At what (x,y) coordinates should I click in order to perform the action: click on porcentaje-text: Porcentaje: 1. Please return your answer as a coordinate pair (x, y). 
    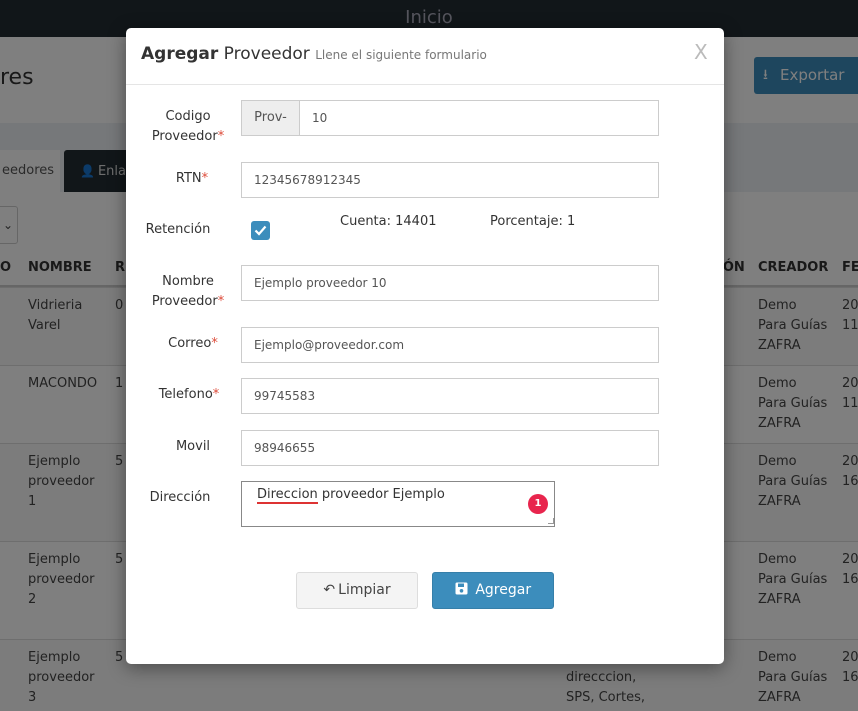
    Looking at the image, I should click on (533, 221).